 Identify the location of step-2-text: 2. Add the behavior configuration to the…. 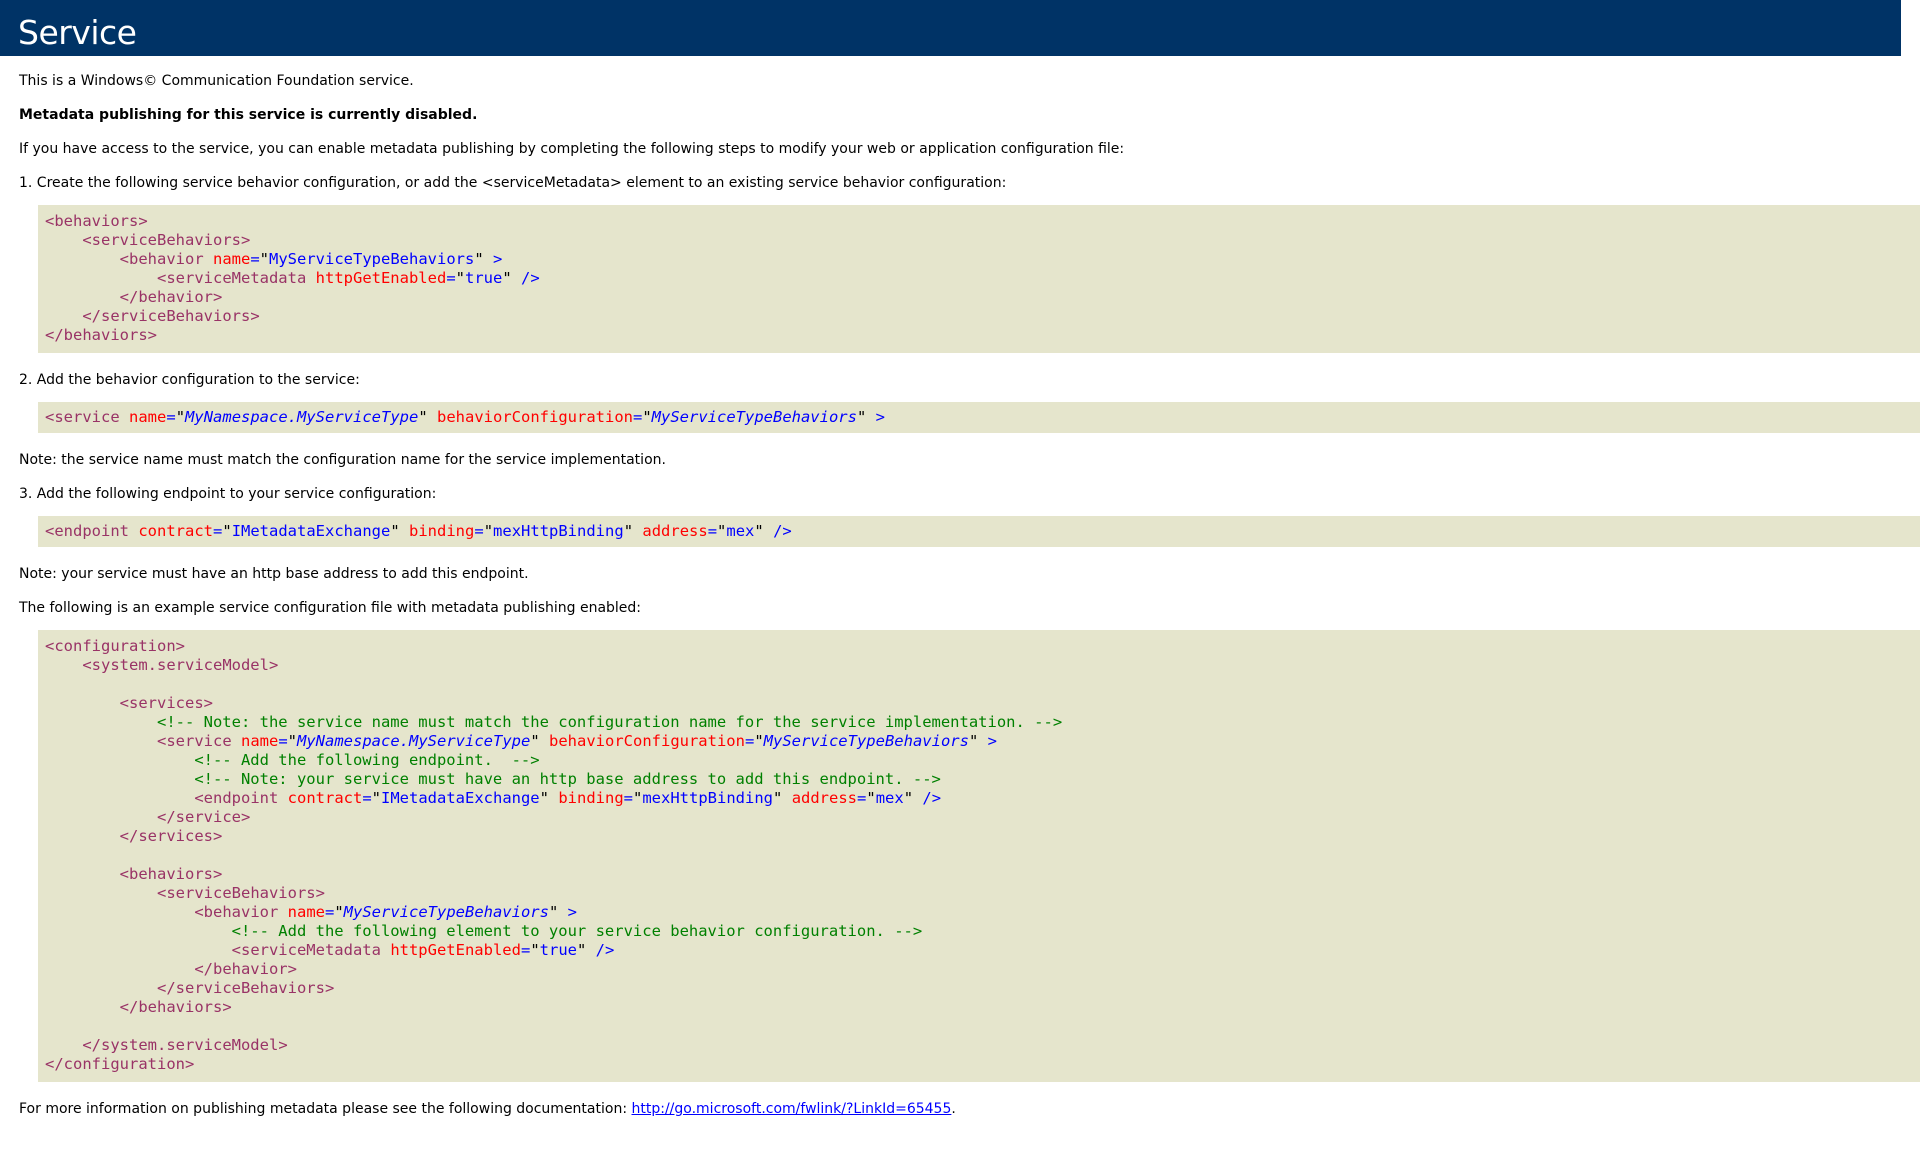
(189, 380).